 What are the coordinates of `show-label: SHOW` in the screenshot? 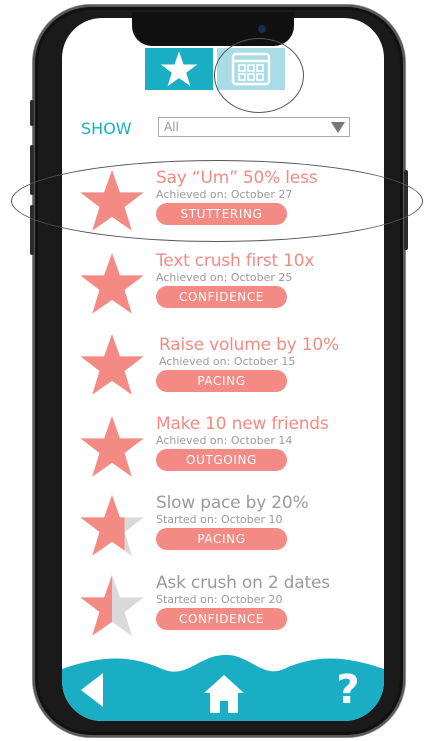 It's located at (106, 128).